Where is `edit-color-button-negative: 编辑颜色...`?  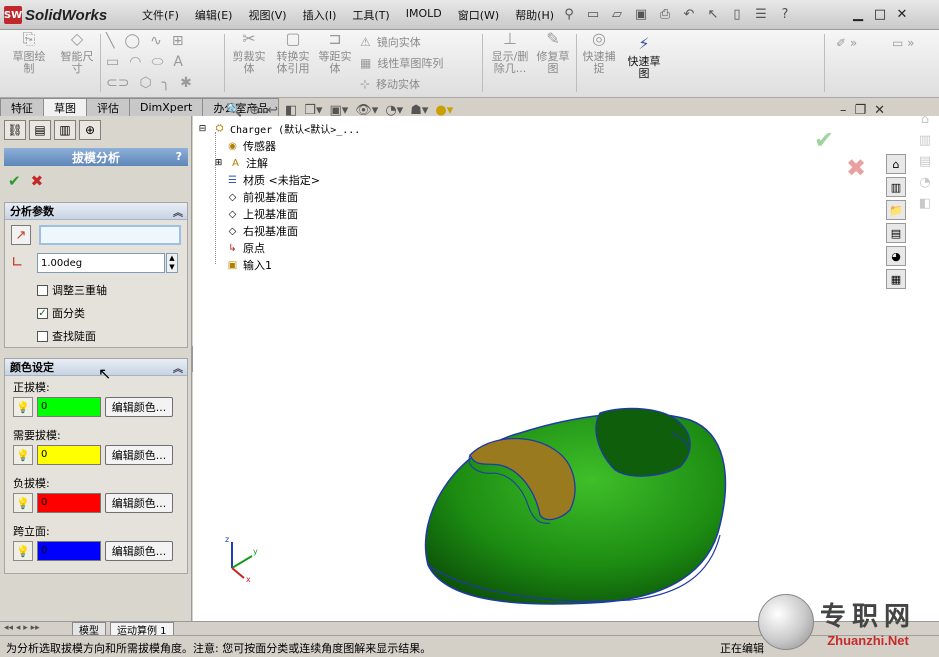
edit-color-button-negative: 编辑颜色... is located at coordinates (139, 503).